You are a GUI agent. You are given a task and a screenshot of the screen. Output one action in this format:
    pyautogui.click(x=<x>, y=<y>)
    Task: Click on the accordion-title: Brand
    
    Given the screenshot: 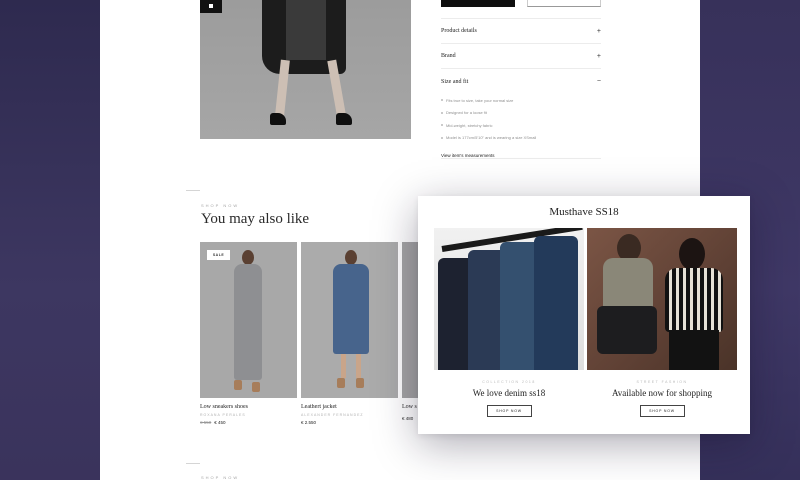 What is the action you would take?
    pyautogui.click(x=448, y=56)
    